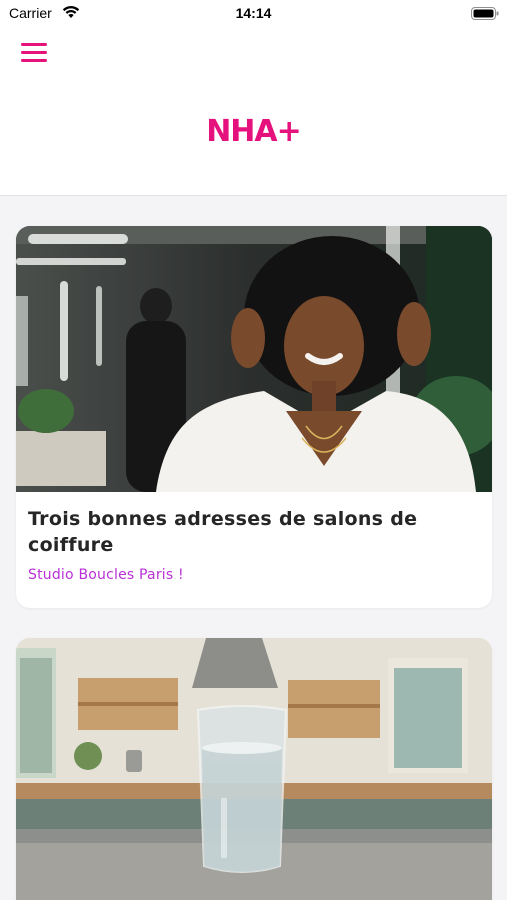 This screenshot has height=900, width=507. I want to click on status-bar: Carrier 14:14, so click(253, 14).